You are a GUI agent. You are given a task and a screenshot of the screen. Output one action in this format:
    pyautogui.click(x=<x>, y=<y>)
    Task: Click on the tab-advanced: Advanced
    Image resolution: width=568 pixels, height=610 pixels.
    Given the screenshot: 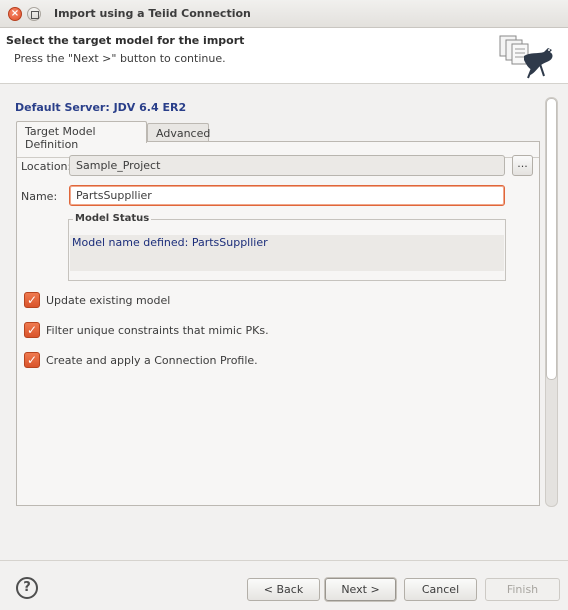 What is the action you would take?
    pyautogui.click(x=178, y=132)
    